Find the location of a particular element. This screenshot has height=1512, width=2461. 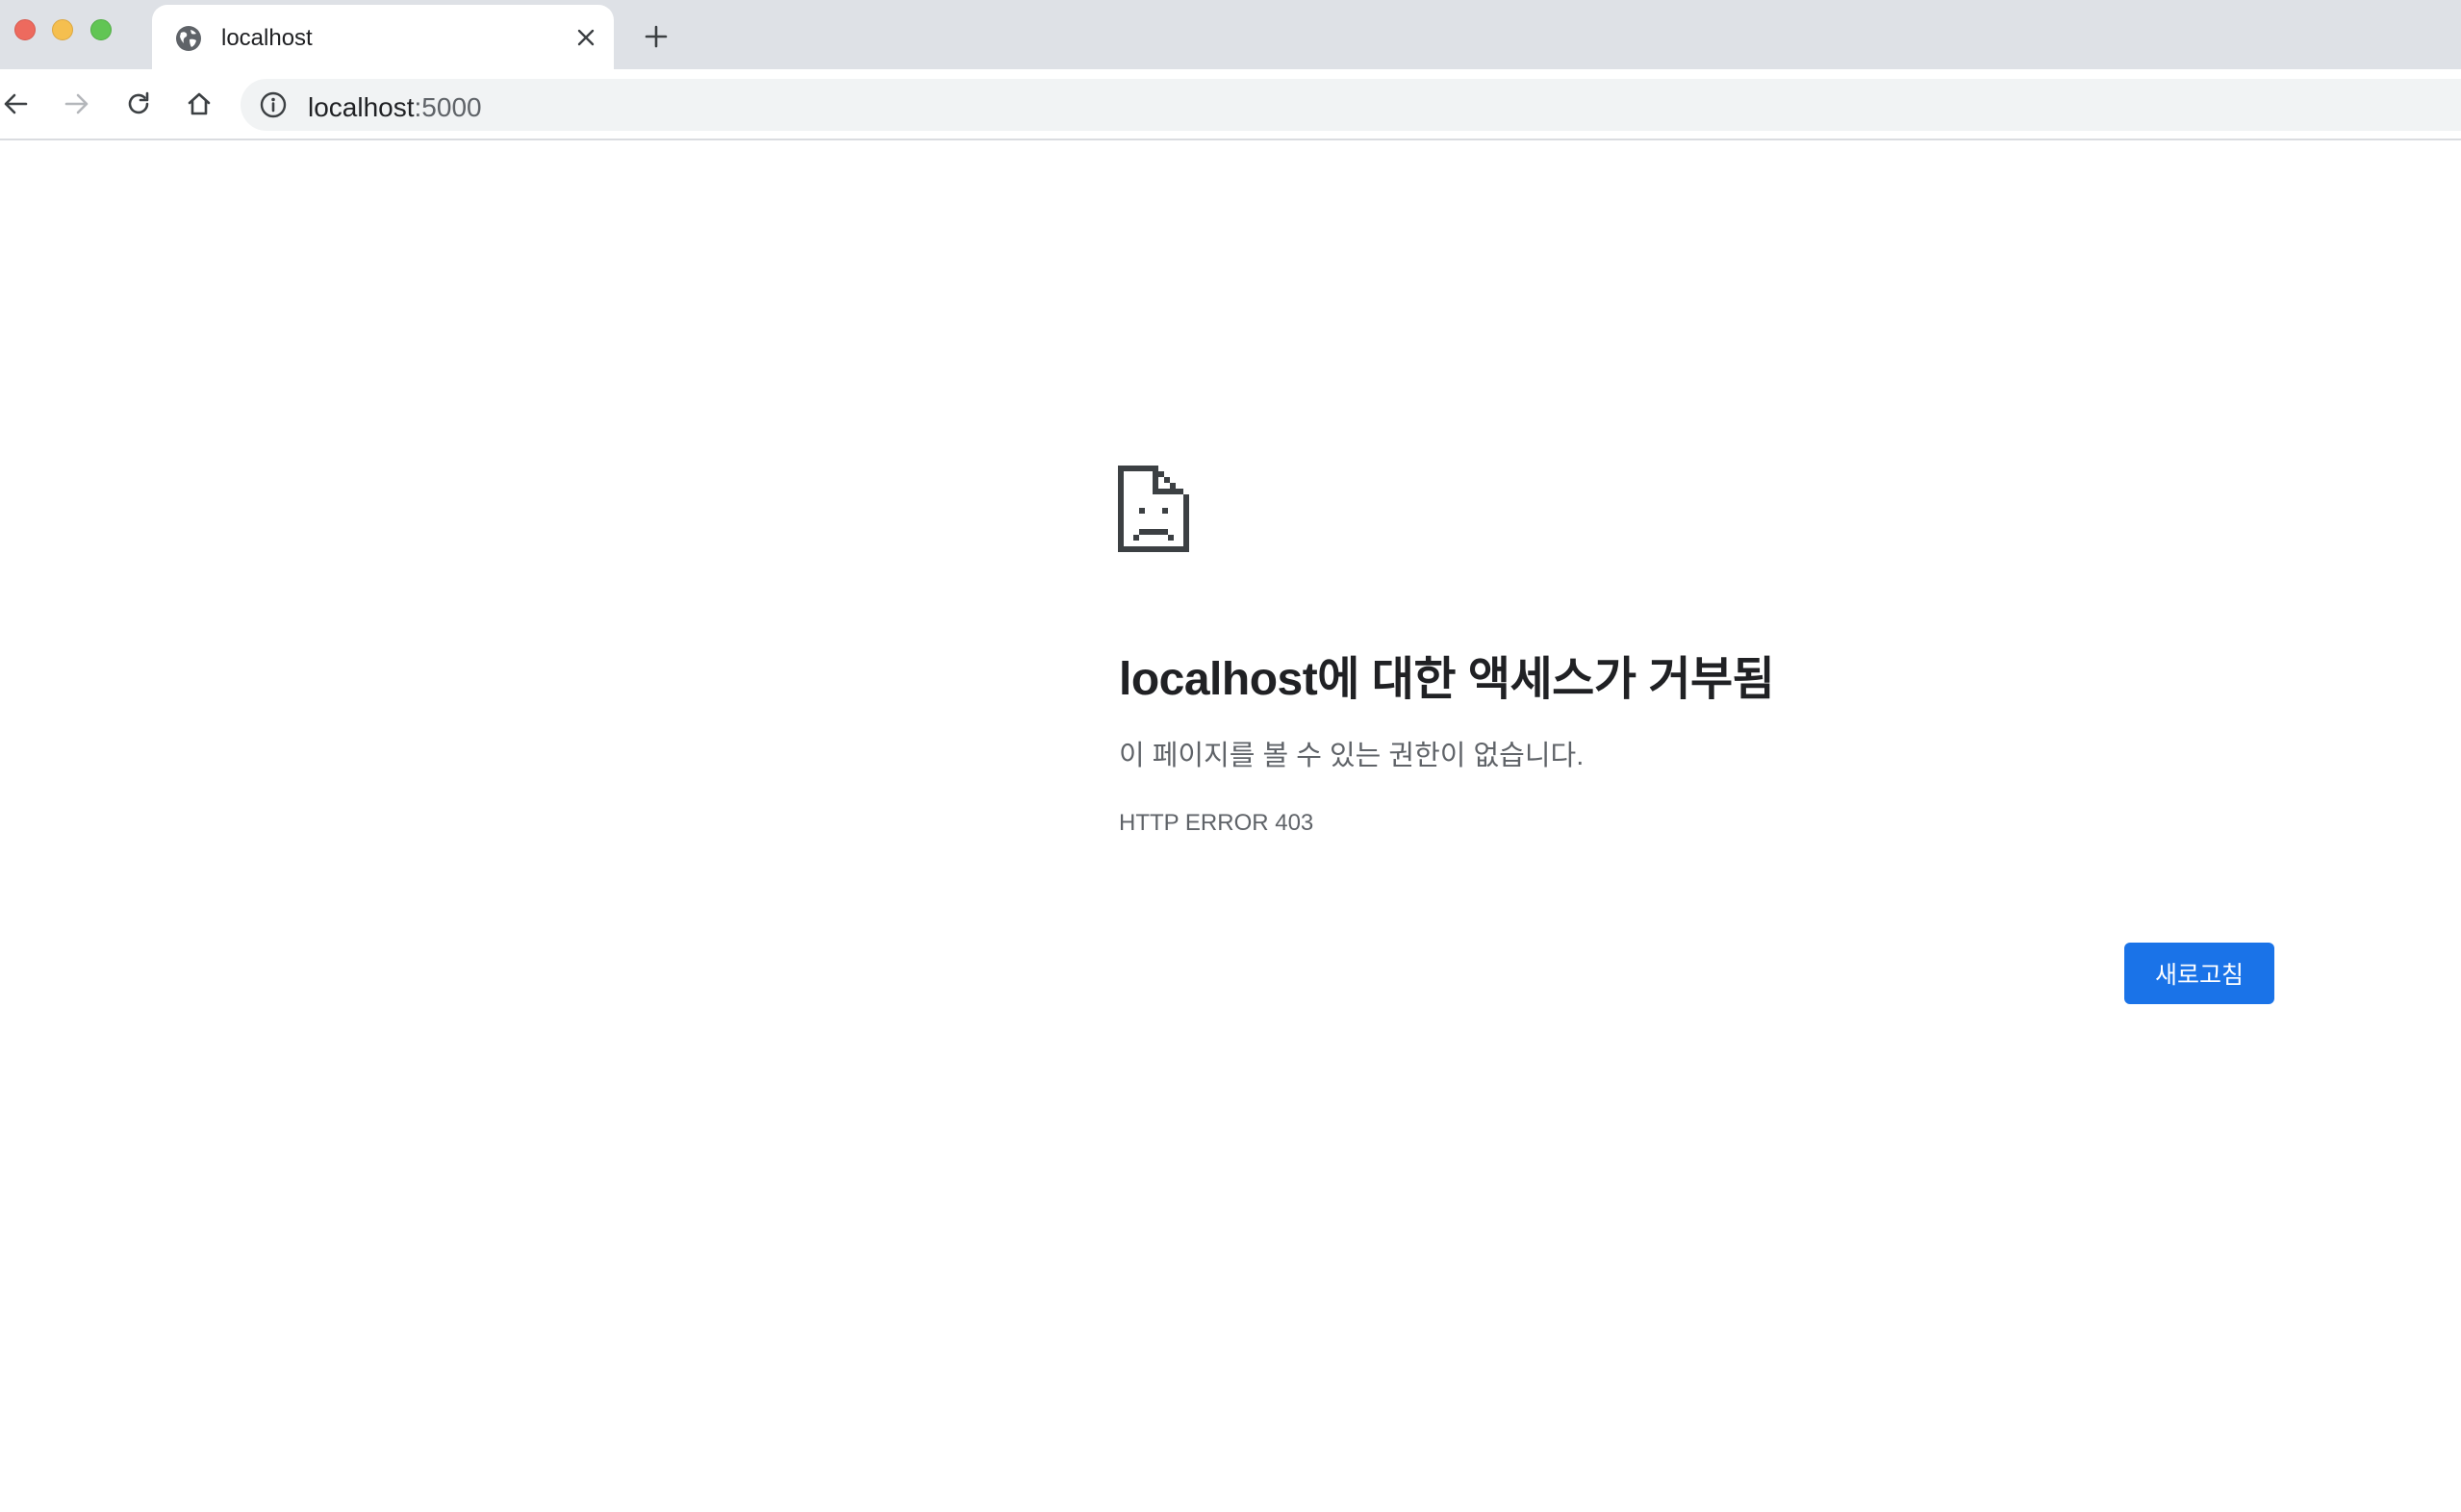

url-port: :5000 is located at coordinates (448, 107).